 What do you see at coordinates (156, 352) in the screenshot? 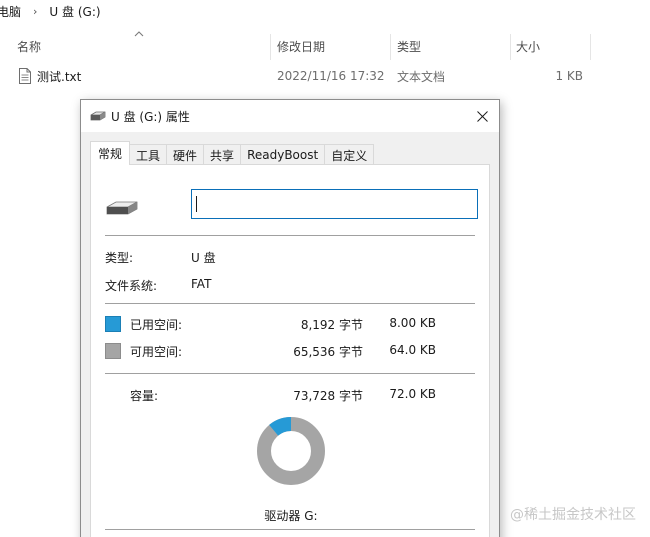
I see `free-space-label: 可用空间:` at bounding box center [156, 352].